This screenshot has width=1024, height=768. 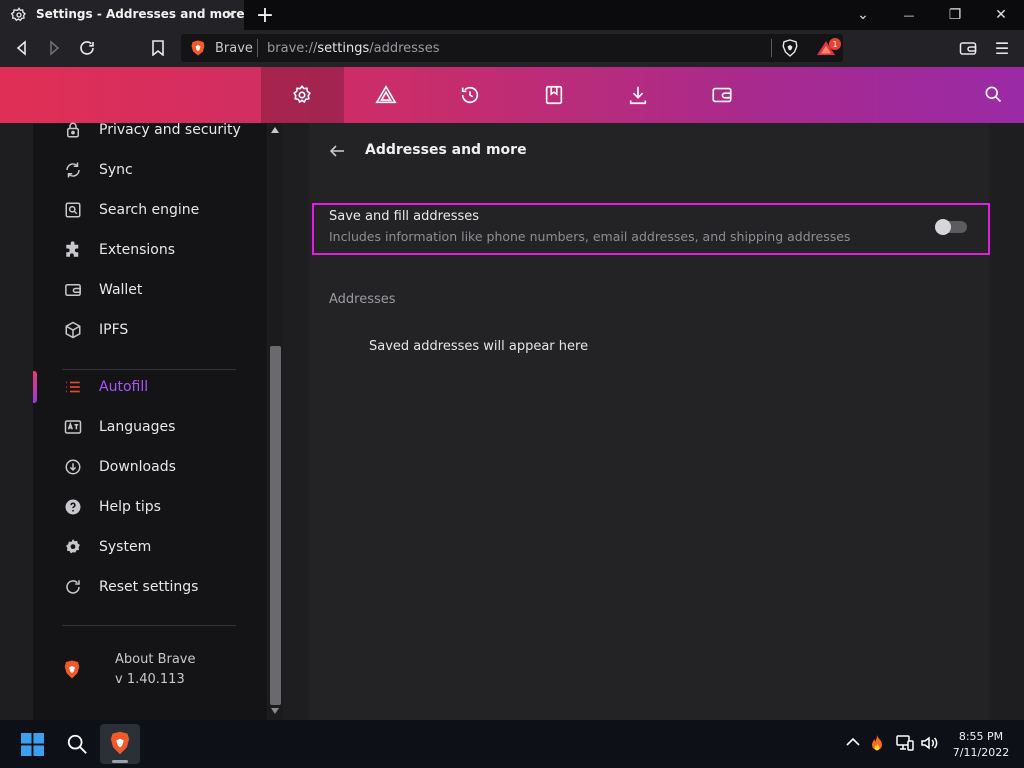 I want to click on sidebar-item-label: Sync, so click(x=116, y=170).